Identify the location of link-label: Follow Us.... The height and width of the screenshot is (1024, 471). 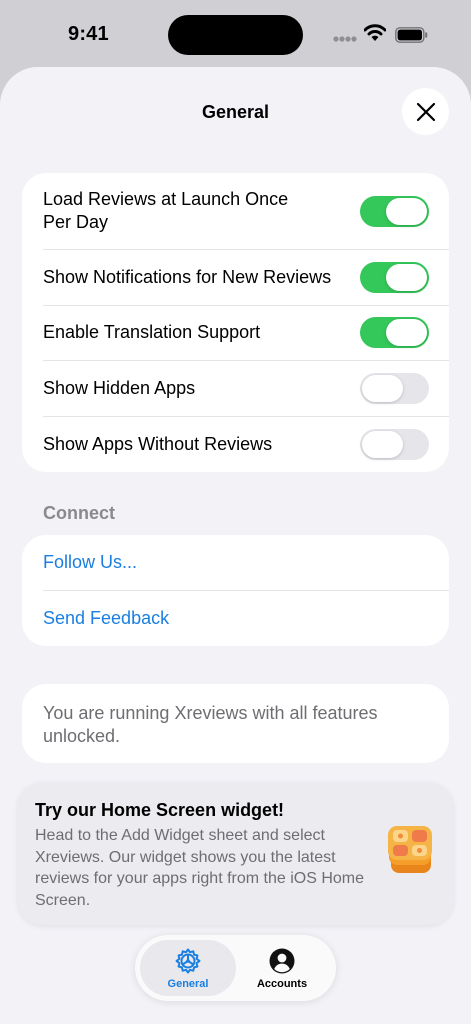
(90, 562).